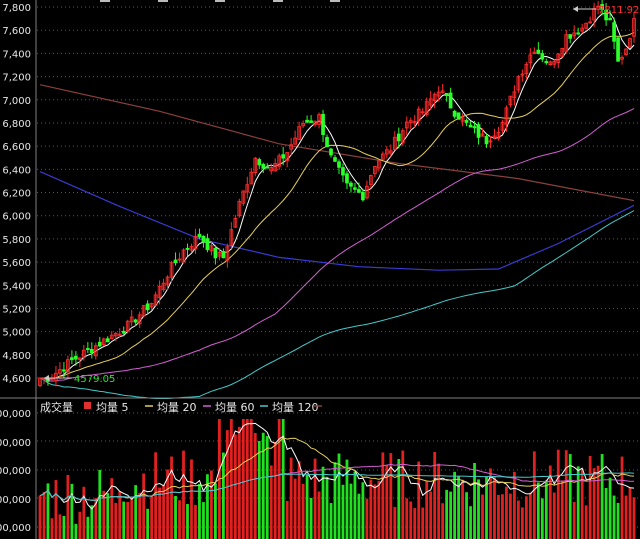  What do you see at coordinates (16, 217) in the screenshot?
I see `price-tick: 6,000` at bounding box center [16, 217].